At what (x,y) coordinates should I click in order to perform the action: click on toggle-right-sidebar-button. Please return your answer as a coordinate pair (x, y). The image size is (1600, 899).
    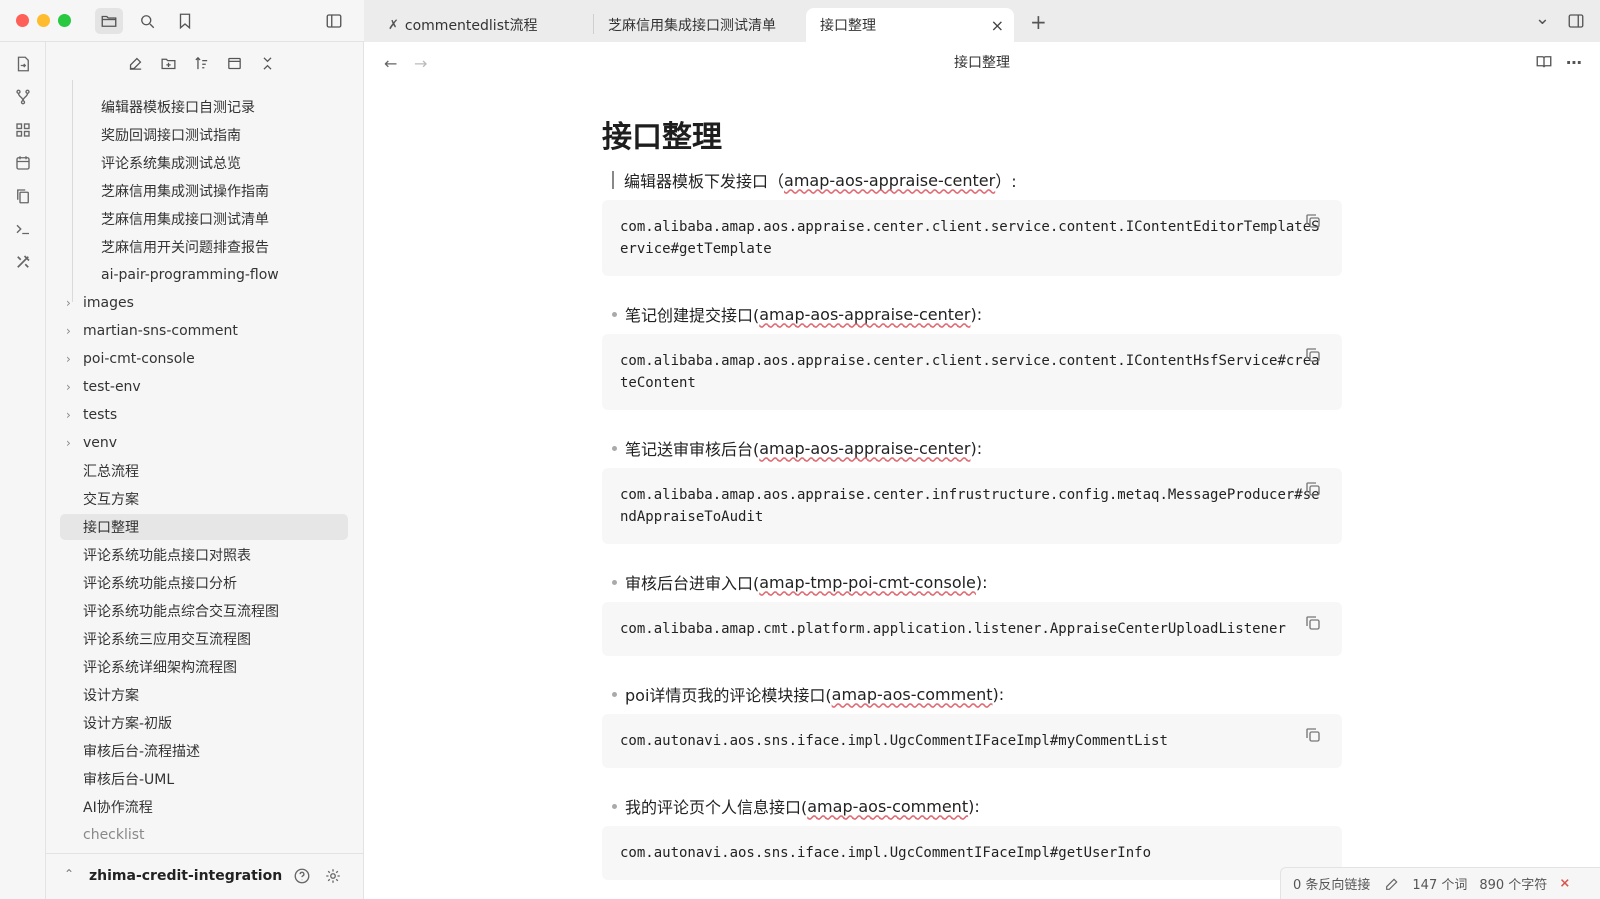
    Looking at the image, I should click on (1576, 21).